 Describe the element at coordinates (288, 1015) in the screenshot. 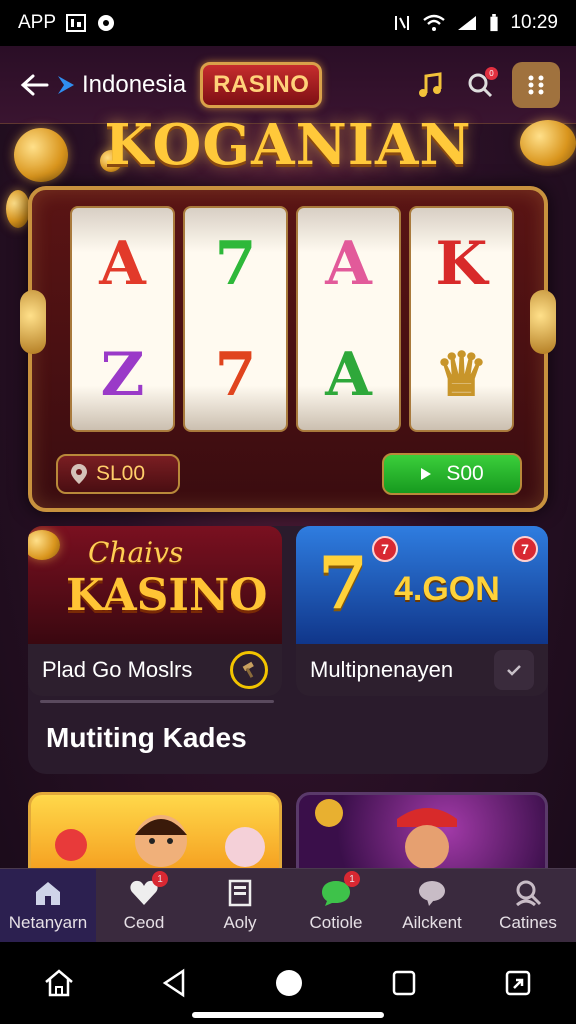

I see `home-indicator` at that location.